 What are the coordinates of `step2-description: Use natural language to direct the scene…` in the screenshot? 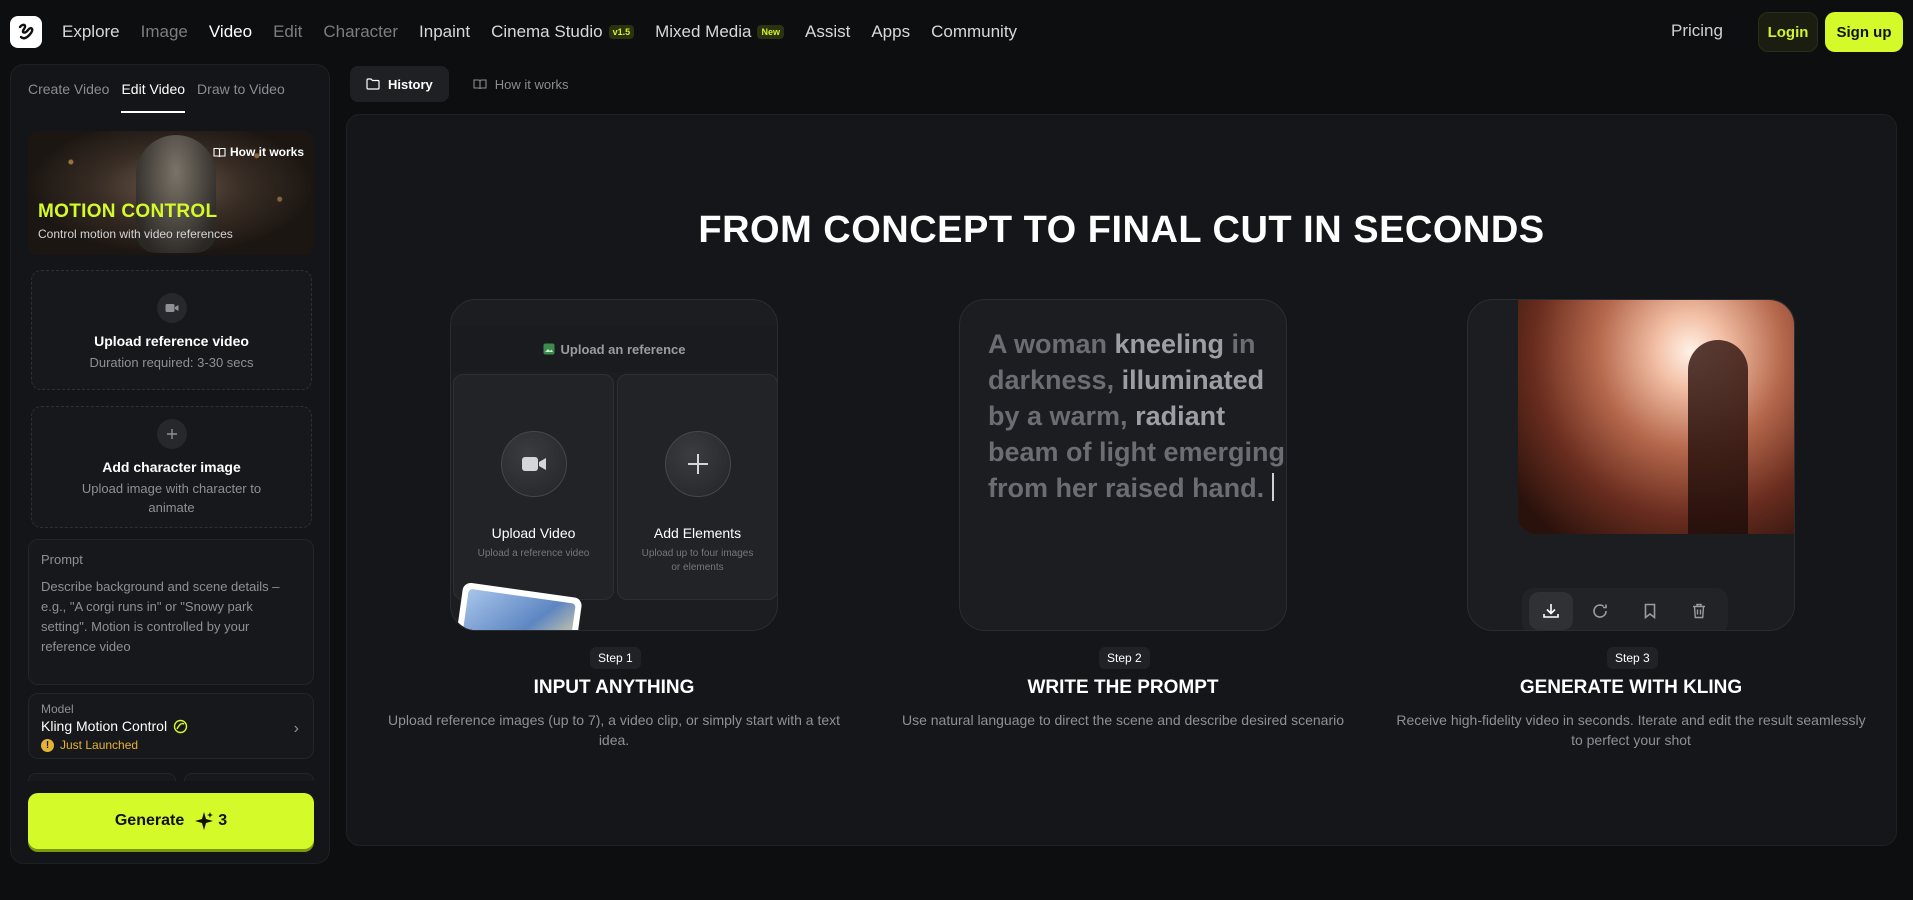 It's located at (1123, 720).